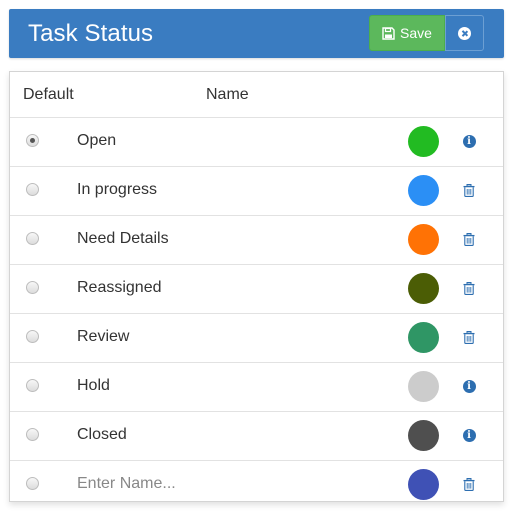 Image resolution: width=513 pixels, height=519 pixels. What do you see at coordinates (256, 240) in the screenshot?
I see `table-row: Need Details` at bounding box center [256, 240].